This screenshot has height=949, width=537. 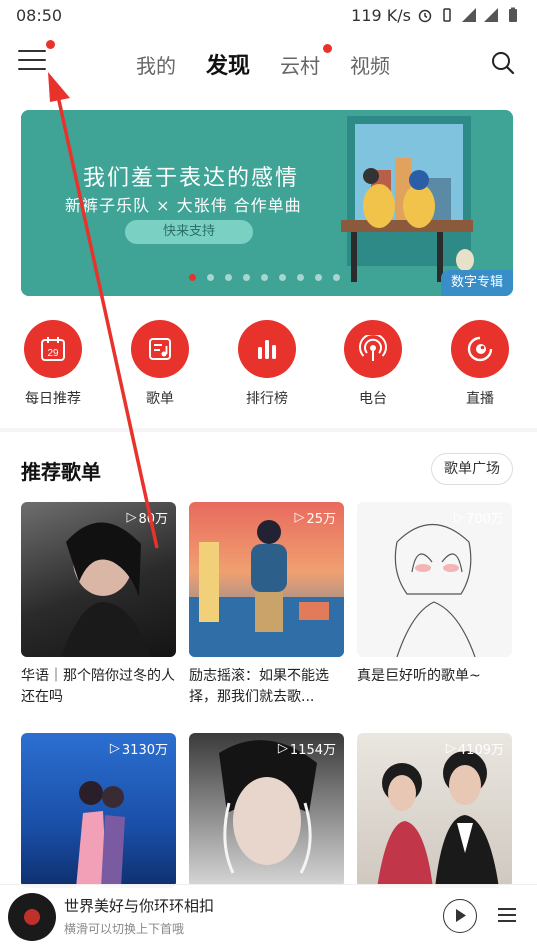 I want to click on live-icon, so click(x=480, y=349).